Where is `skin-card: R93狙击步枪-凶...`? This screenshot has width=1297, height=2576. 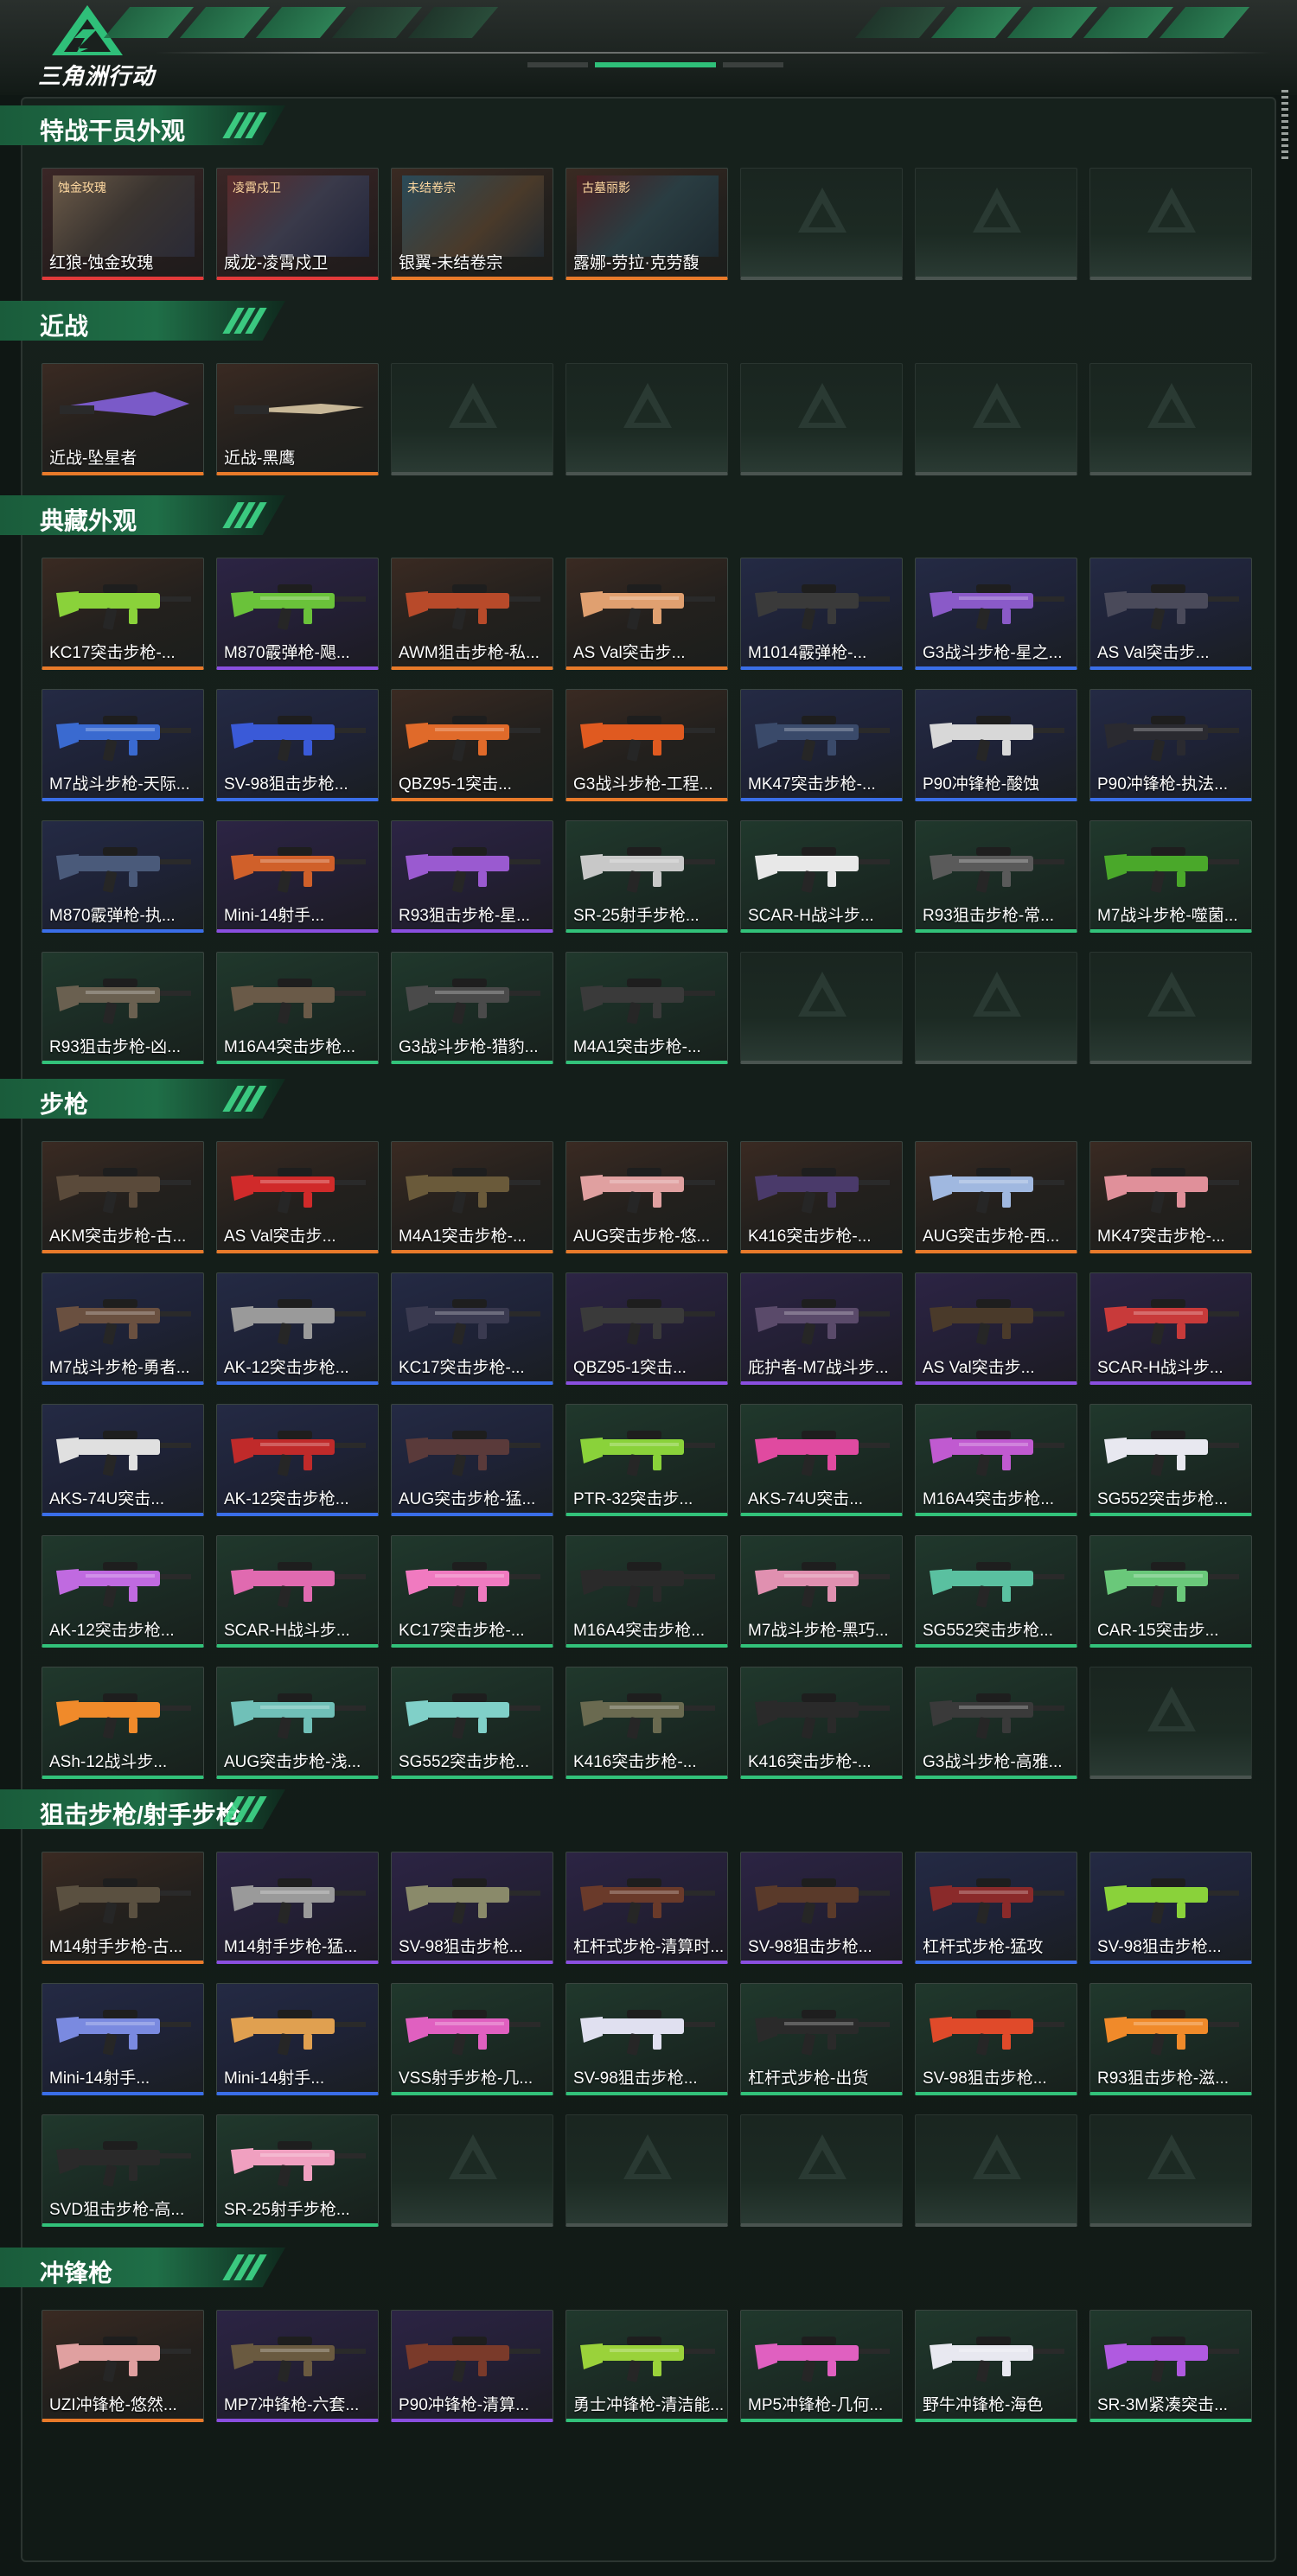 skin-card: R93狙击步枪-凶... is located at coordinates (123, 1008).